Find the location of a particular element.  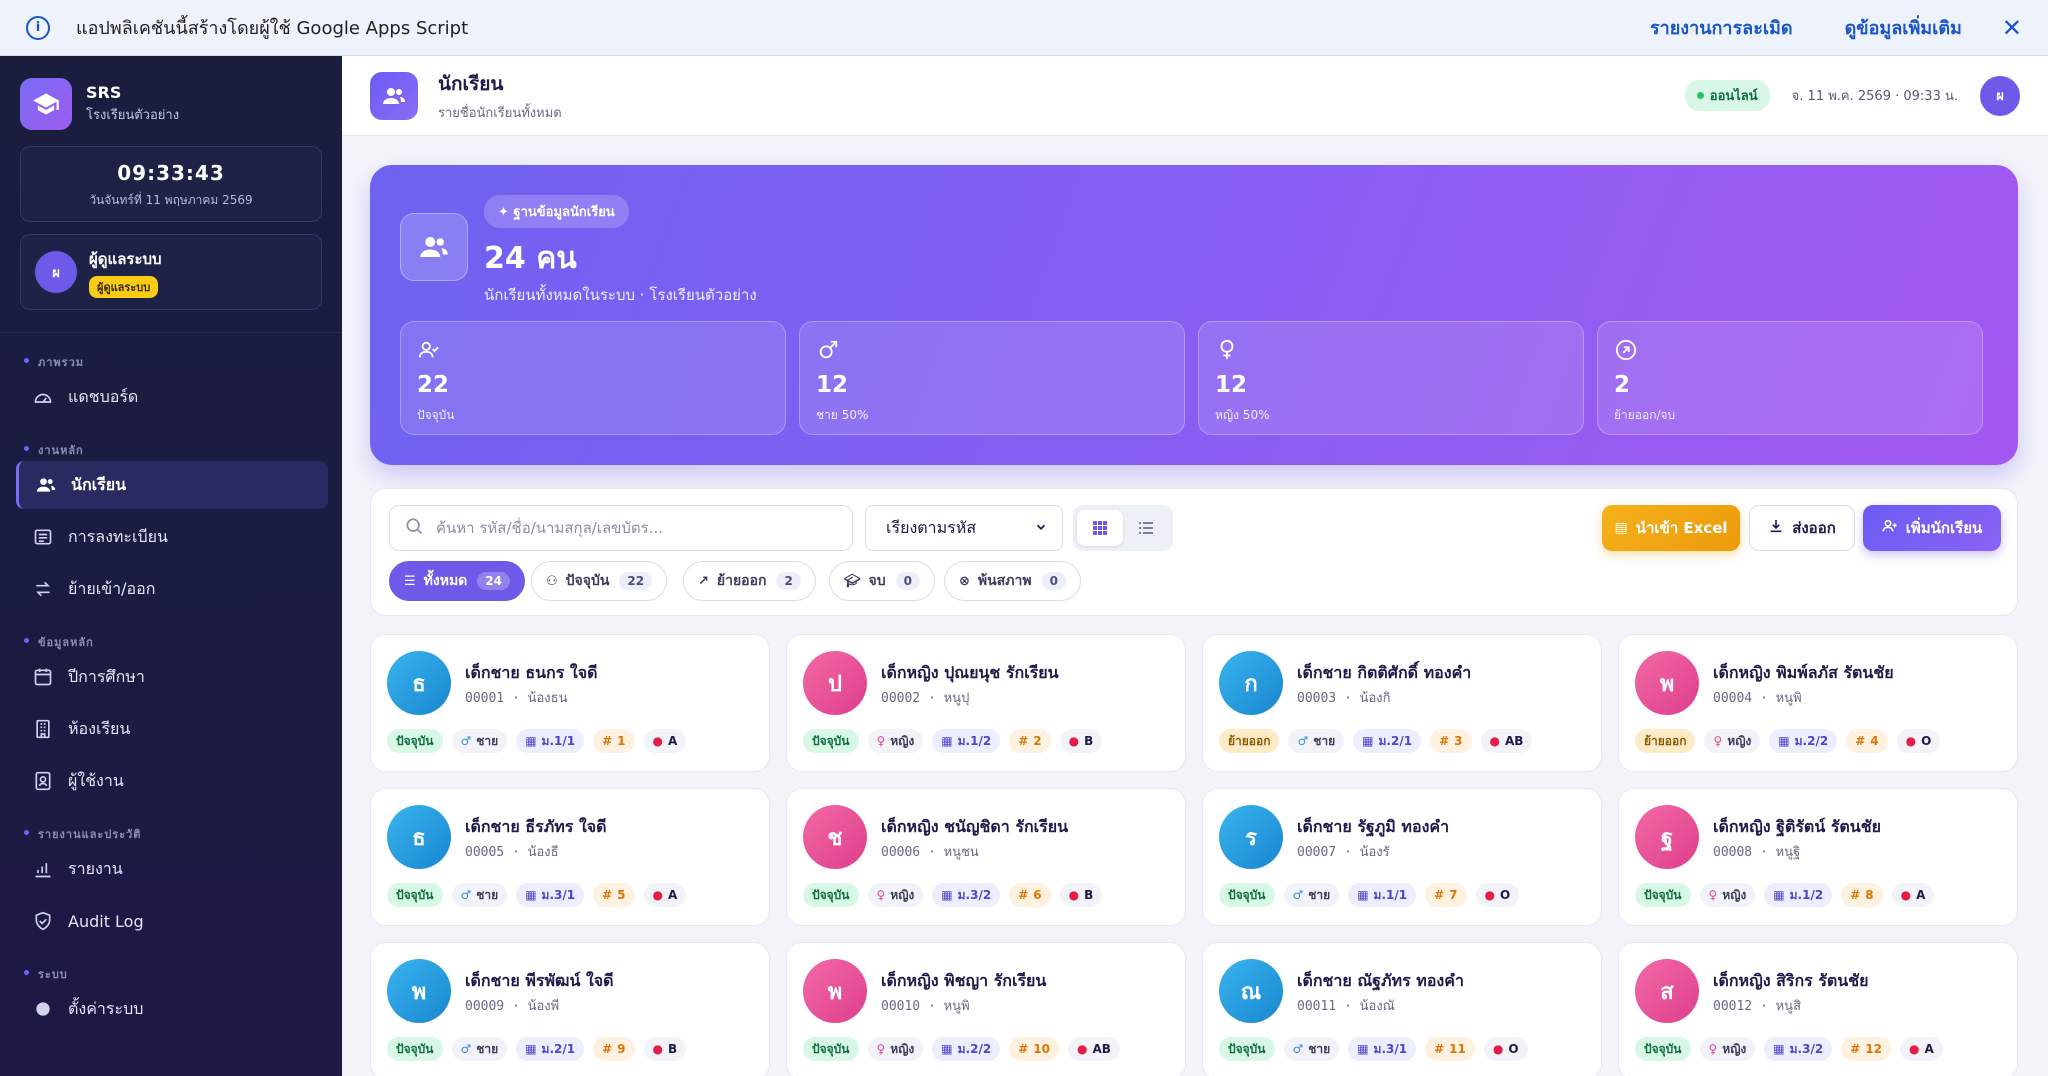

class-badge: ▦ ม.2/2 is located at coordinates (966, 1049).